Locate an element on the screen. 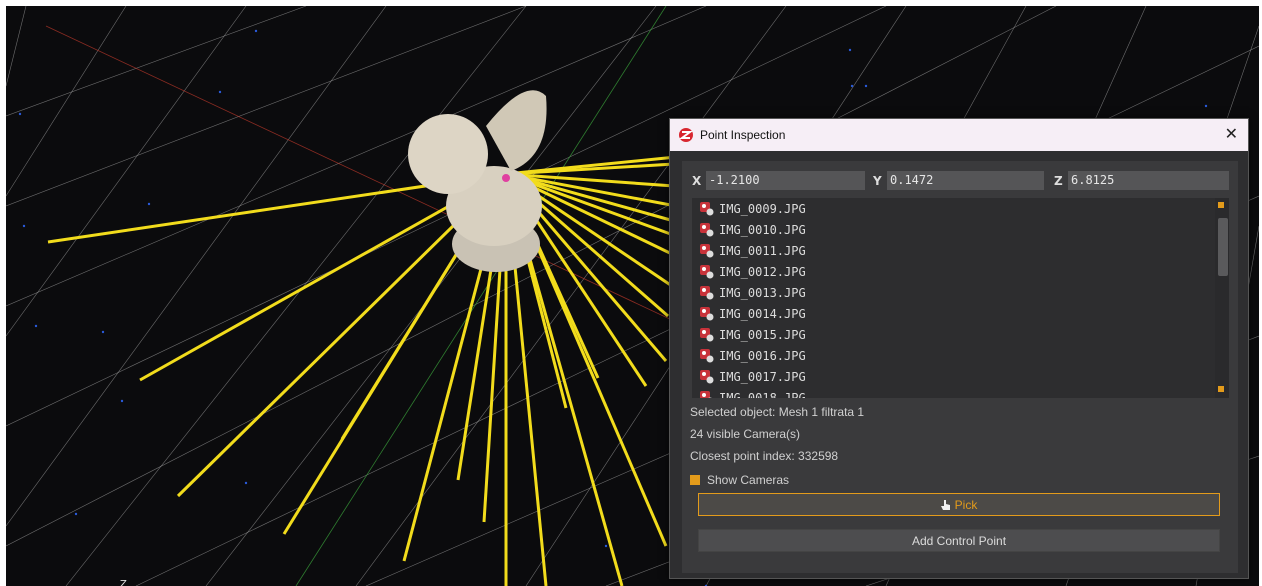  selected-point-marker is located at coordinates (506, 178).